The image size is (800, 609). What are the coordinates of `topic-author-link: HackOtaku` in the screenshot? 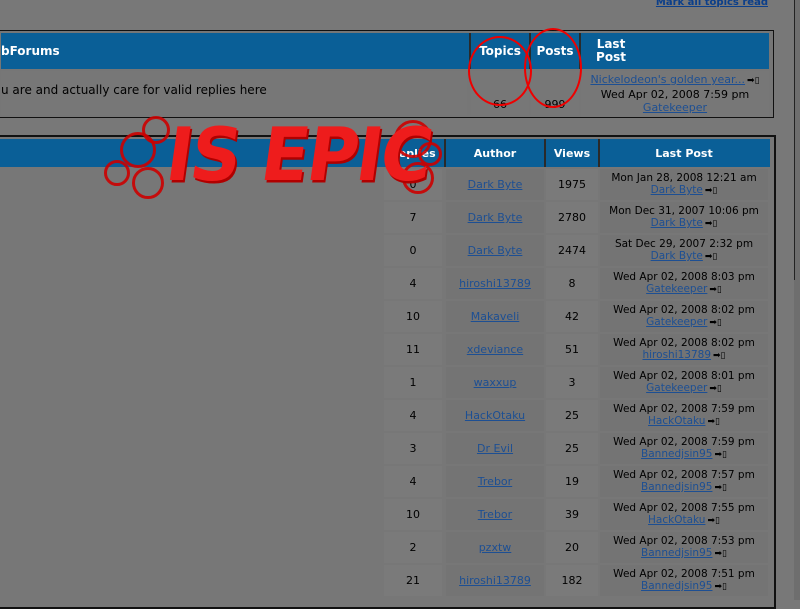 It's located at (495, 415).